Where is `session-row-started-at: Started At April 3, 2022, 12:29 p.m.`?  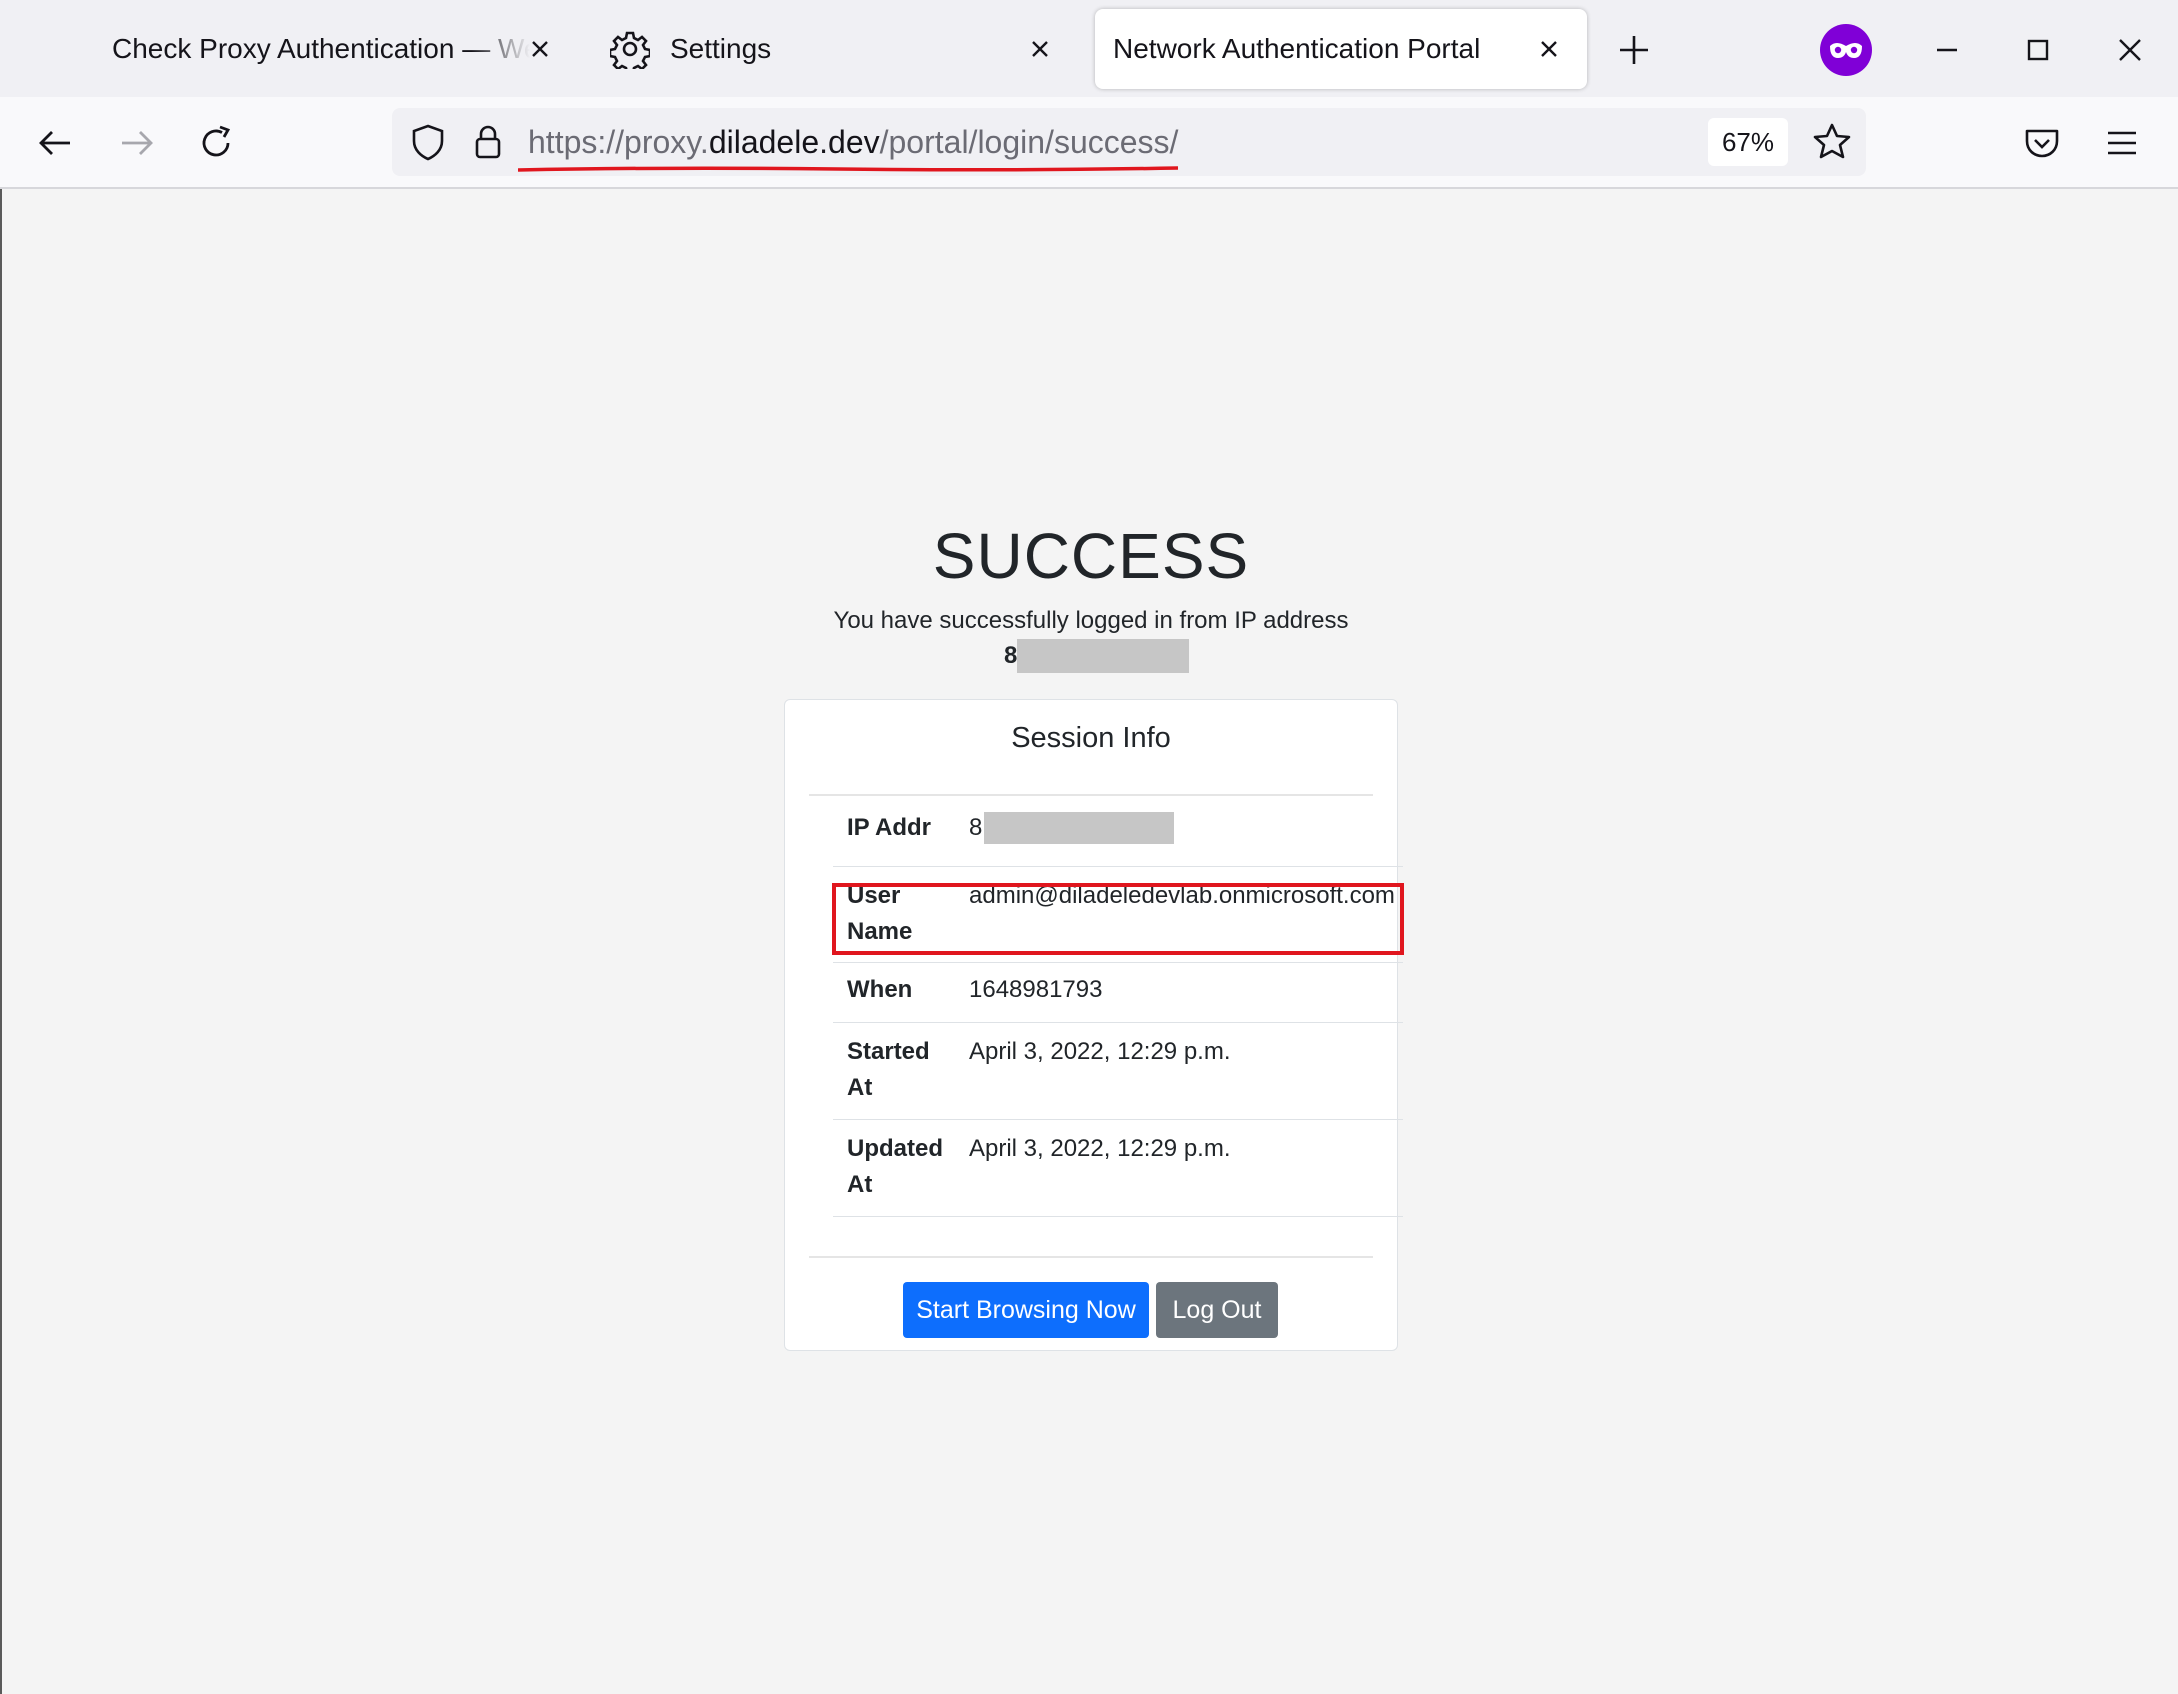 session-row-started-at: Started At April 3, 2022, 12:29 p.m. is located at coordinates (1118, 1071).